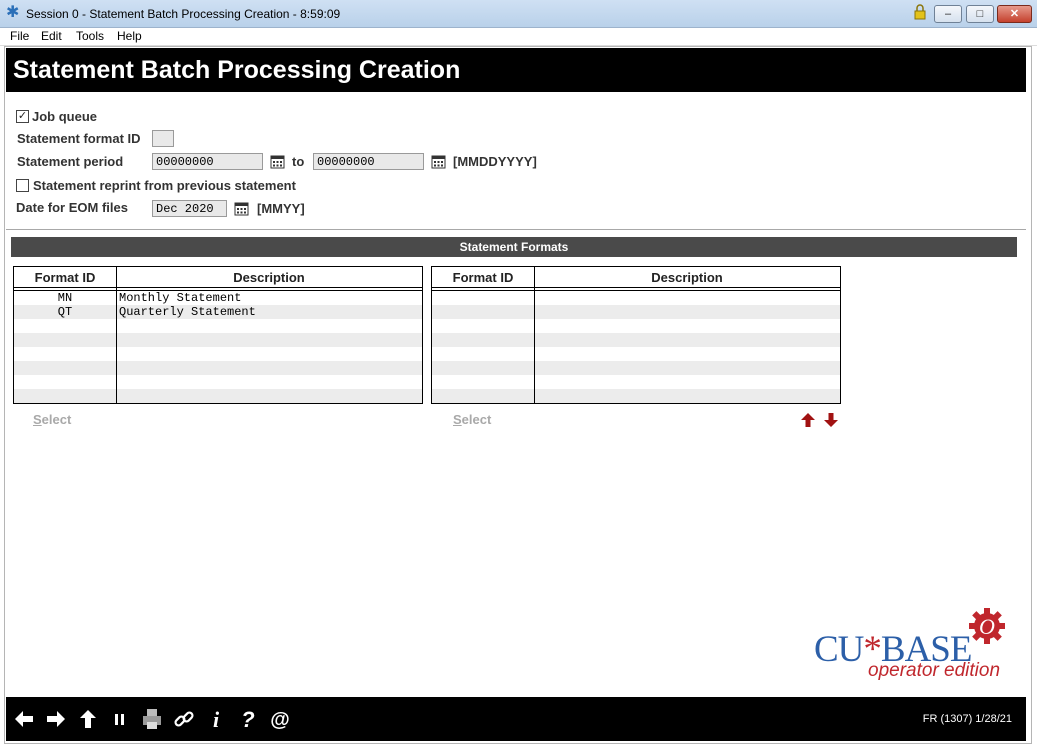 The width and height of the screenshot is (1037, 748). I want to click on menu-bar: File Edit Tools Help, so click(518, 37).